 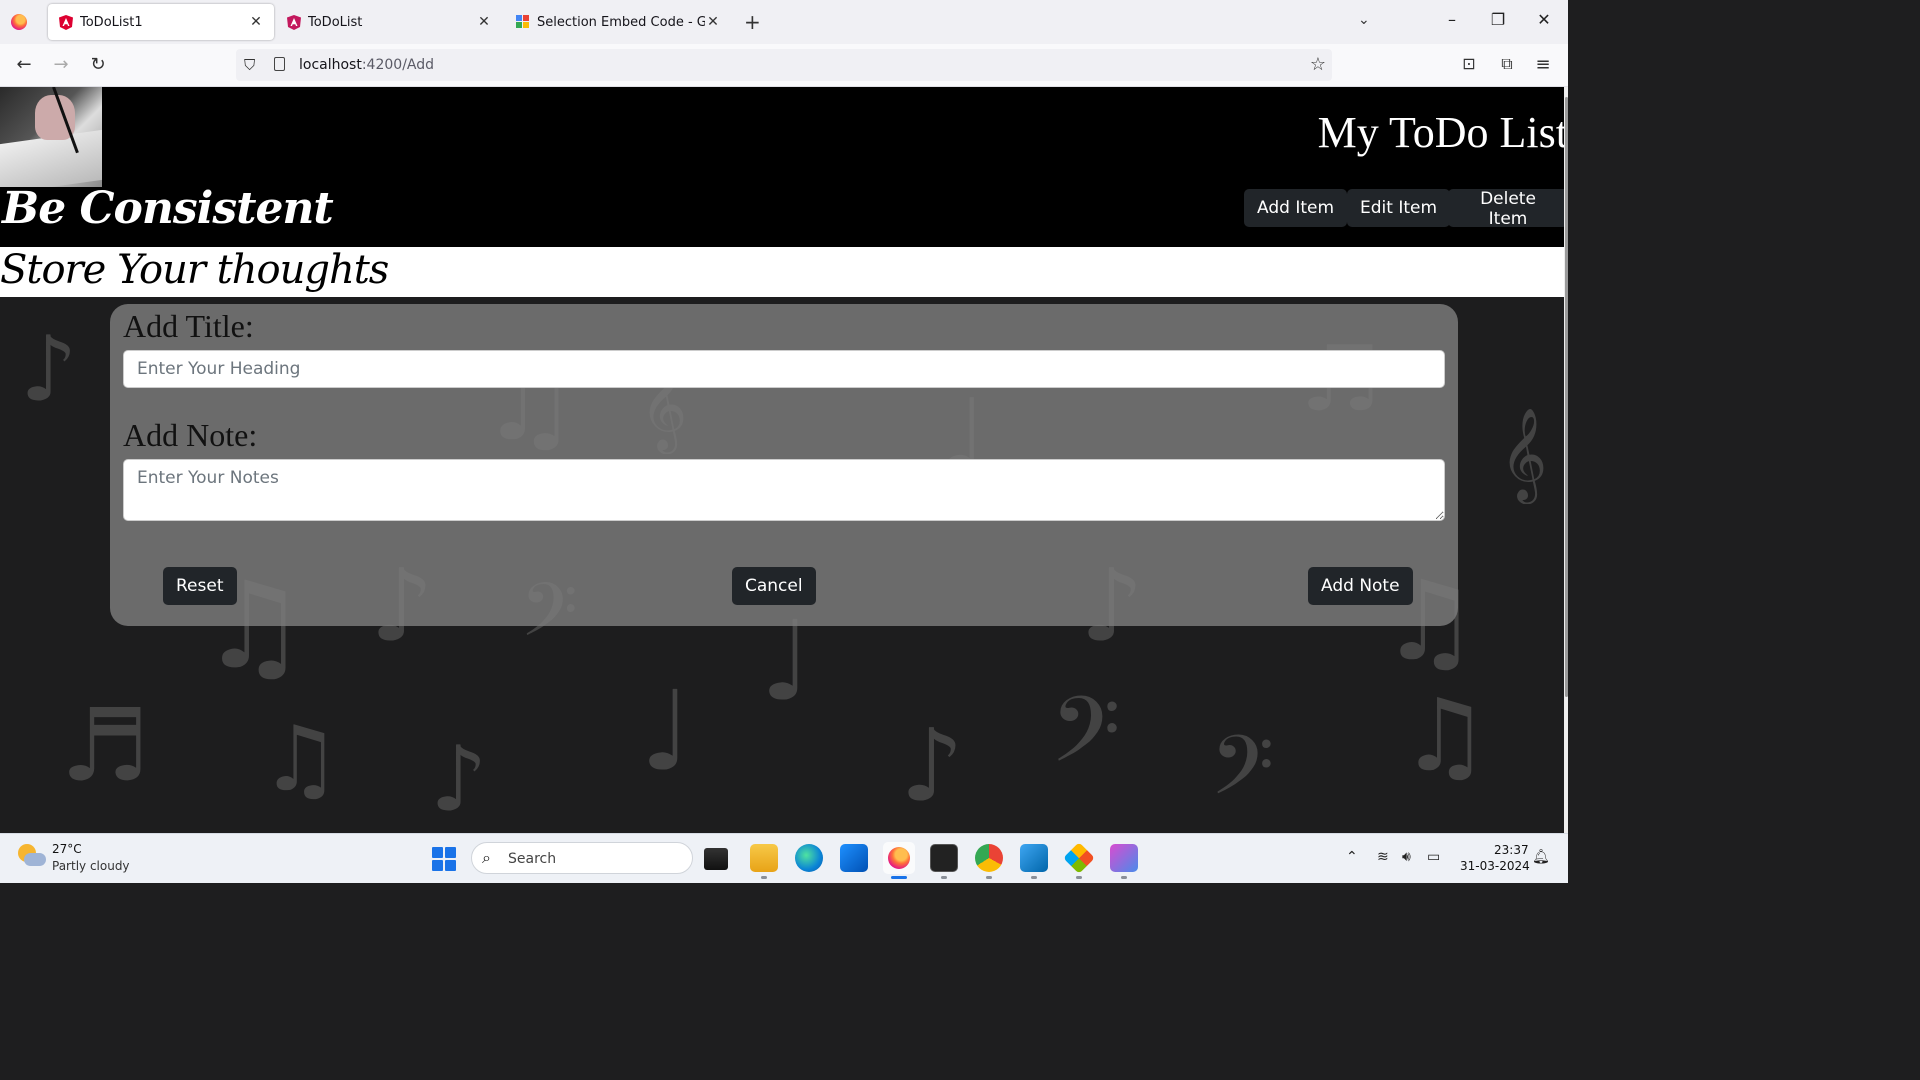 I want to click on weather-icon, so click(x=32, y=857).